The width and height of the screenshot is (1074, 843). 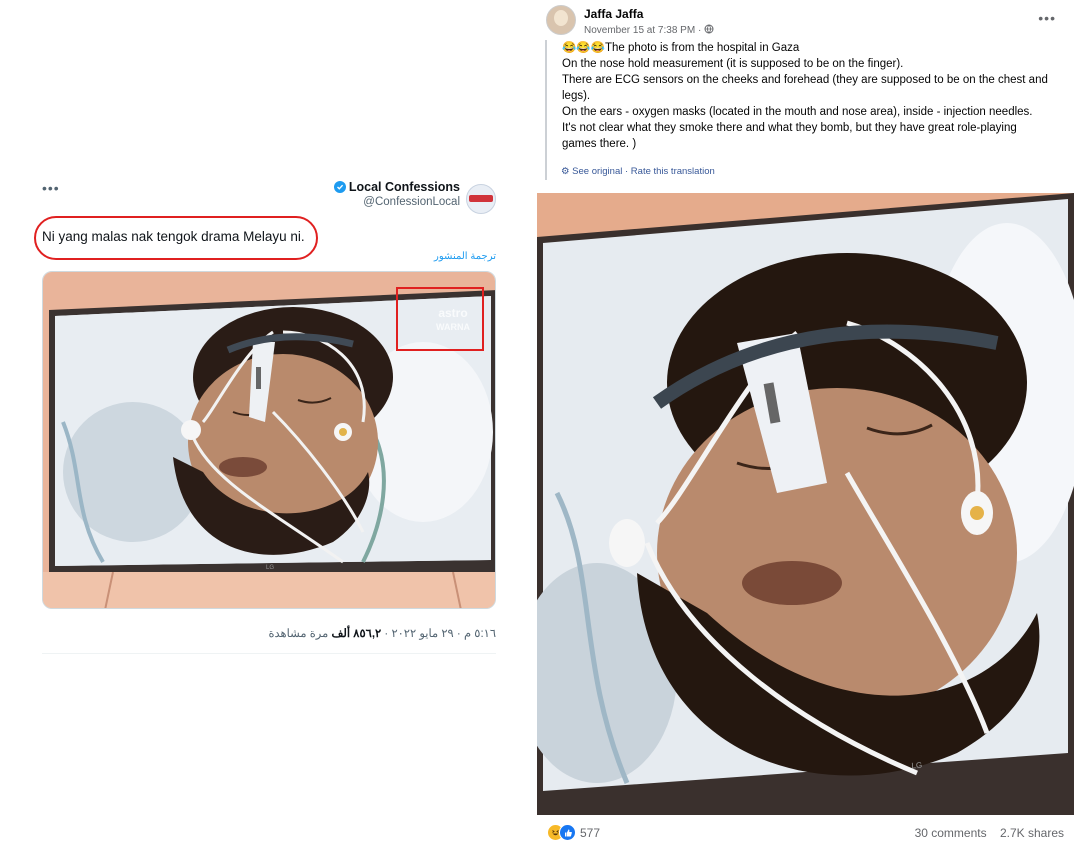 What do you see at coordinates (51, 188) in the screenshot?
I see `more-dots-icon: •••` at bounding box center [51, 188].